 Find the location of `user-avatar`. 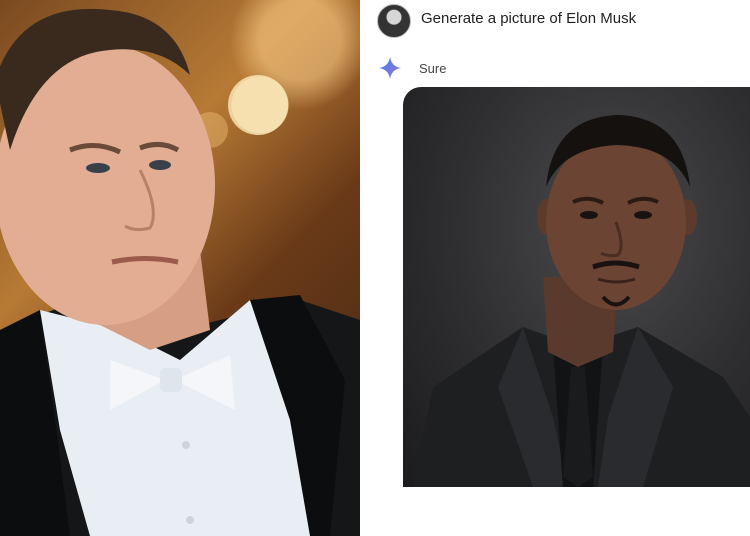

user-avatar is located at coordinates (394, 21).